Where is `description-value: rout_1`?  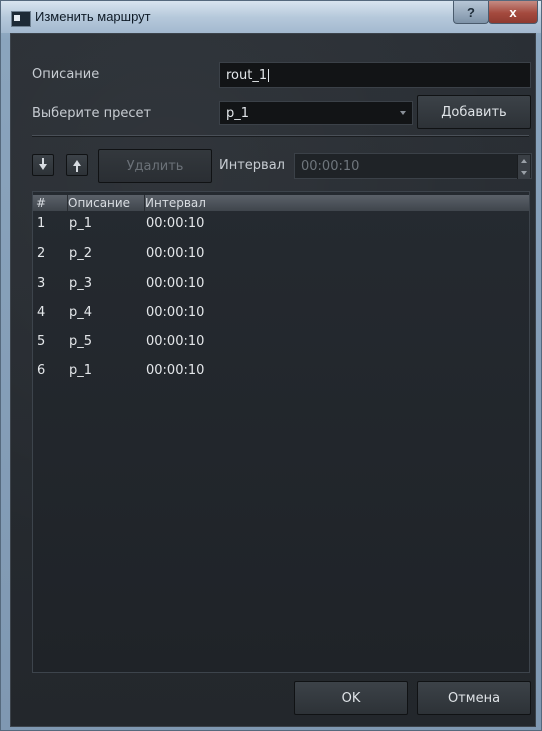
description-value: rout_1 is located at coordinates (247, 75).